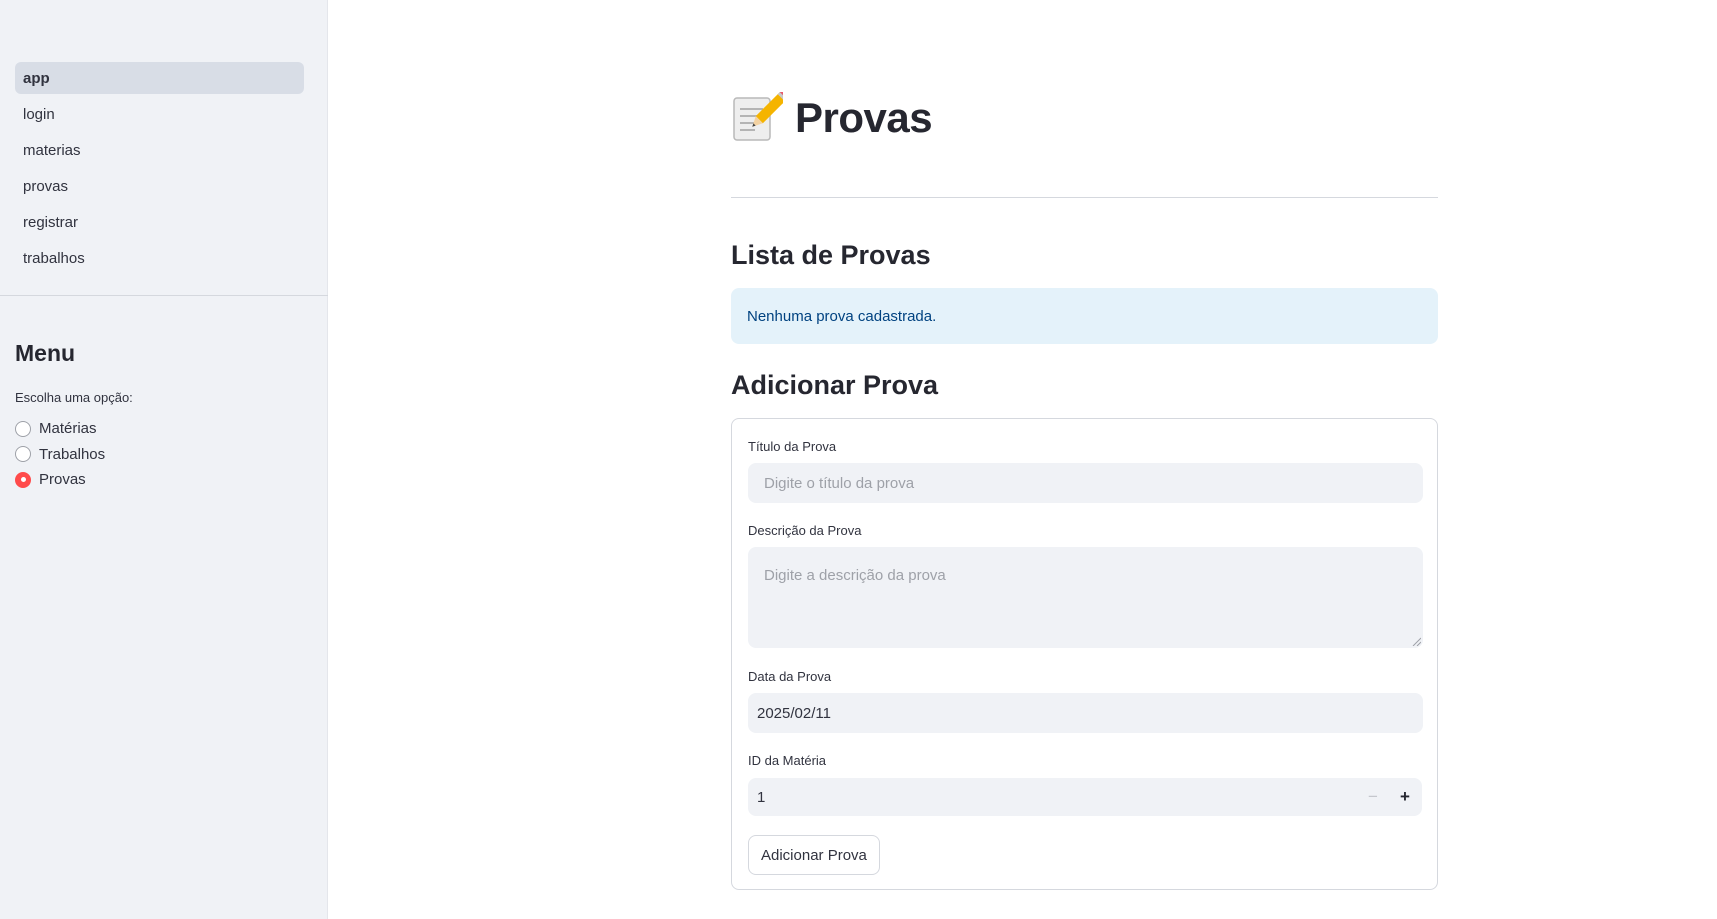  What do you see at coordinates (159, 222) in the screenshot?
I see `sidebar-item-registrar: registrar` at bounding box center [159, 222].